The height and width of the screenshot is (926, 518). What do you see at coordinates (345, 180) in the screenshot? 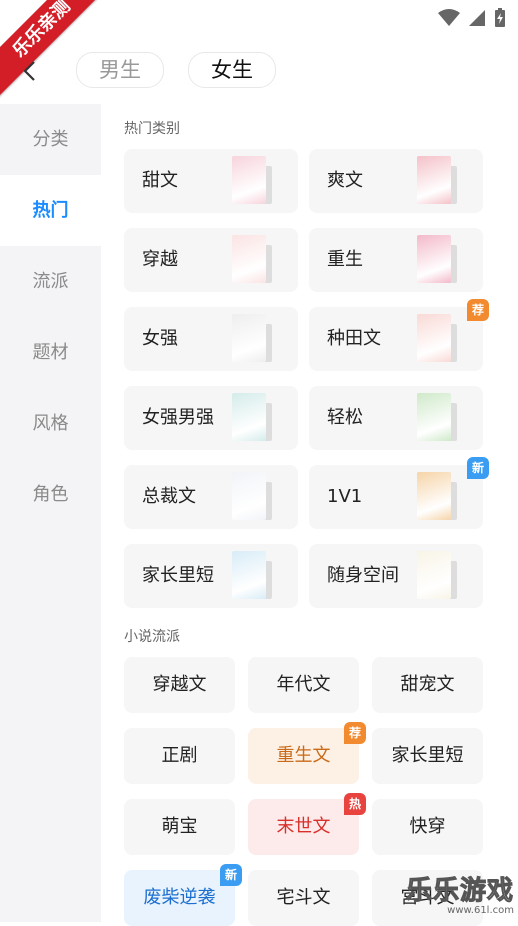
I see `hot-category-label: 爽文` at bounding box center [345, 180].